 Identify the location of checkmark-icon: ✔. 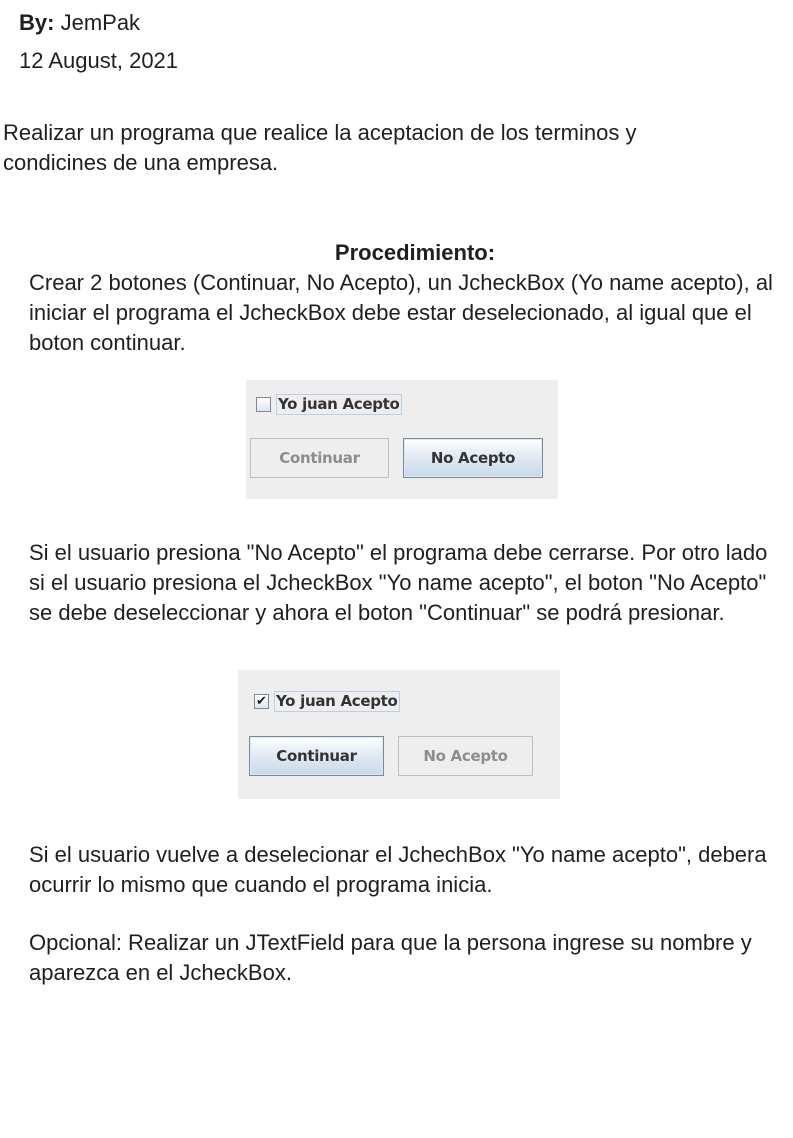
(261, 701).